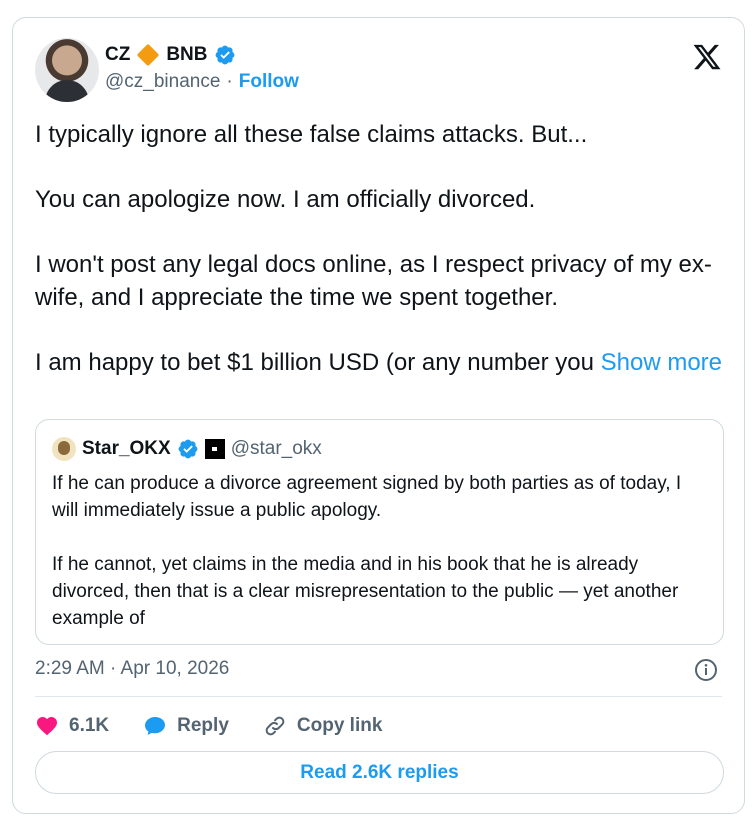 This screenshot has height=832, width=756. Describe the element at coordinates (162, 82) in the screenshot. I see `author-handle: @cz_binance` at that location.